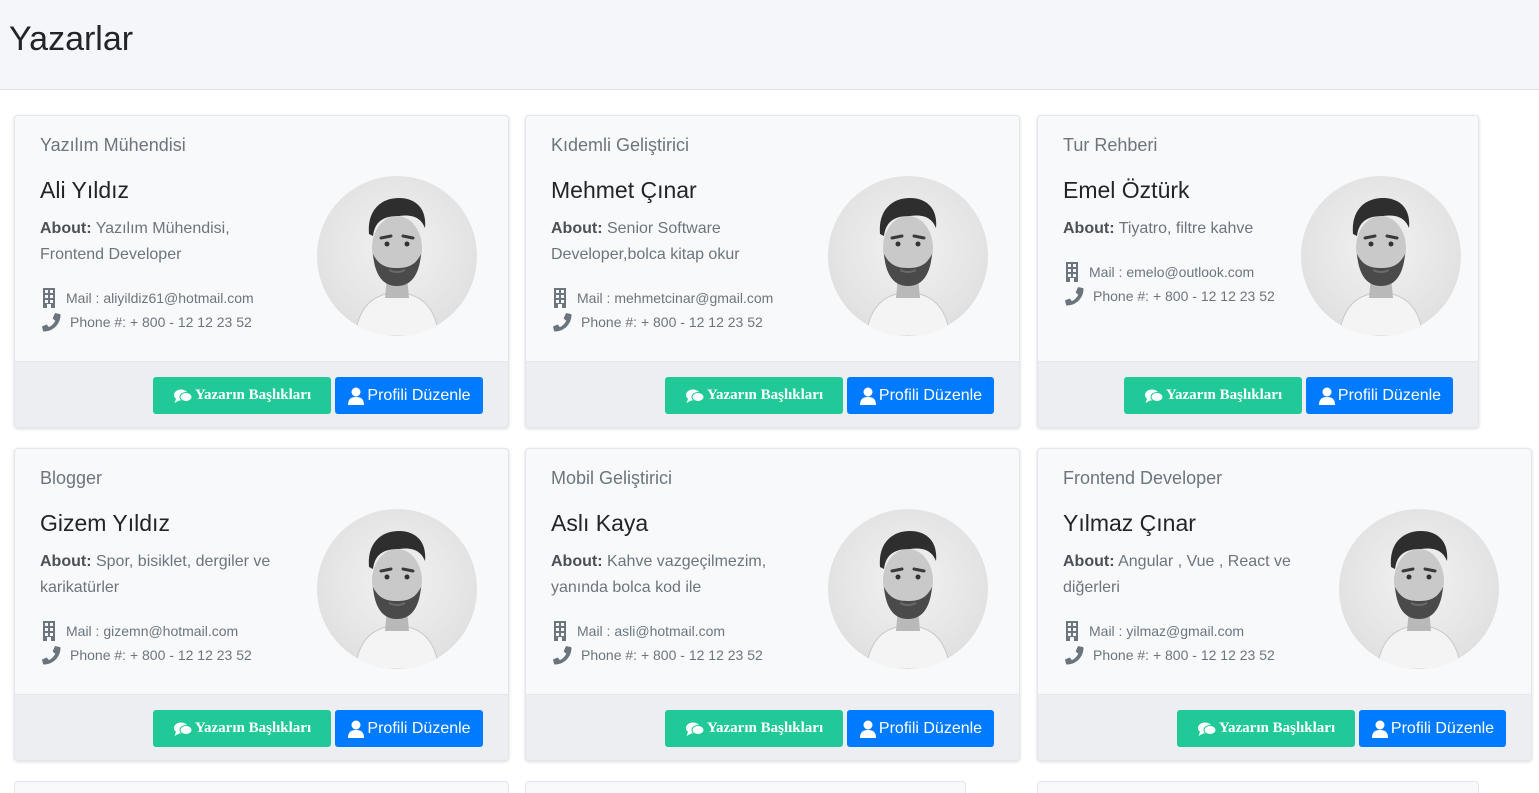 Image resolution: width=1539 pixels, height=793 pixels. What do you see at coordinates (1190, 272) in the screenshot?
I see `mail-value: emelo@outlook.com` at bounding box center [1190, 272].